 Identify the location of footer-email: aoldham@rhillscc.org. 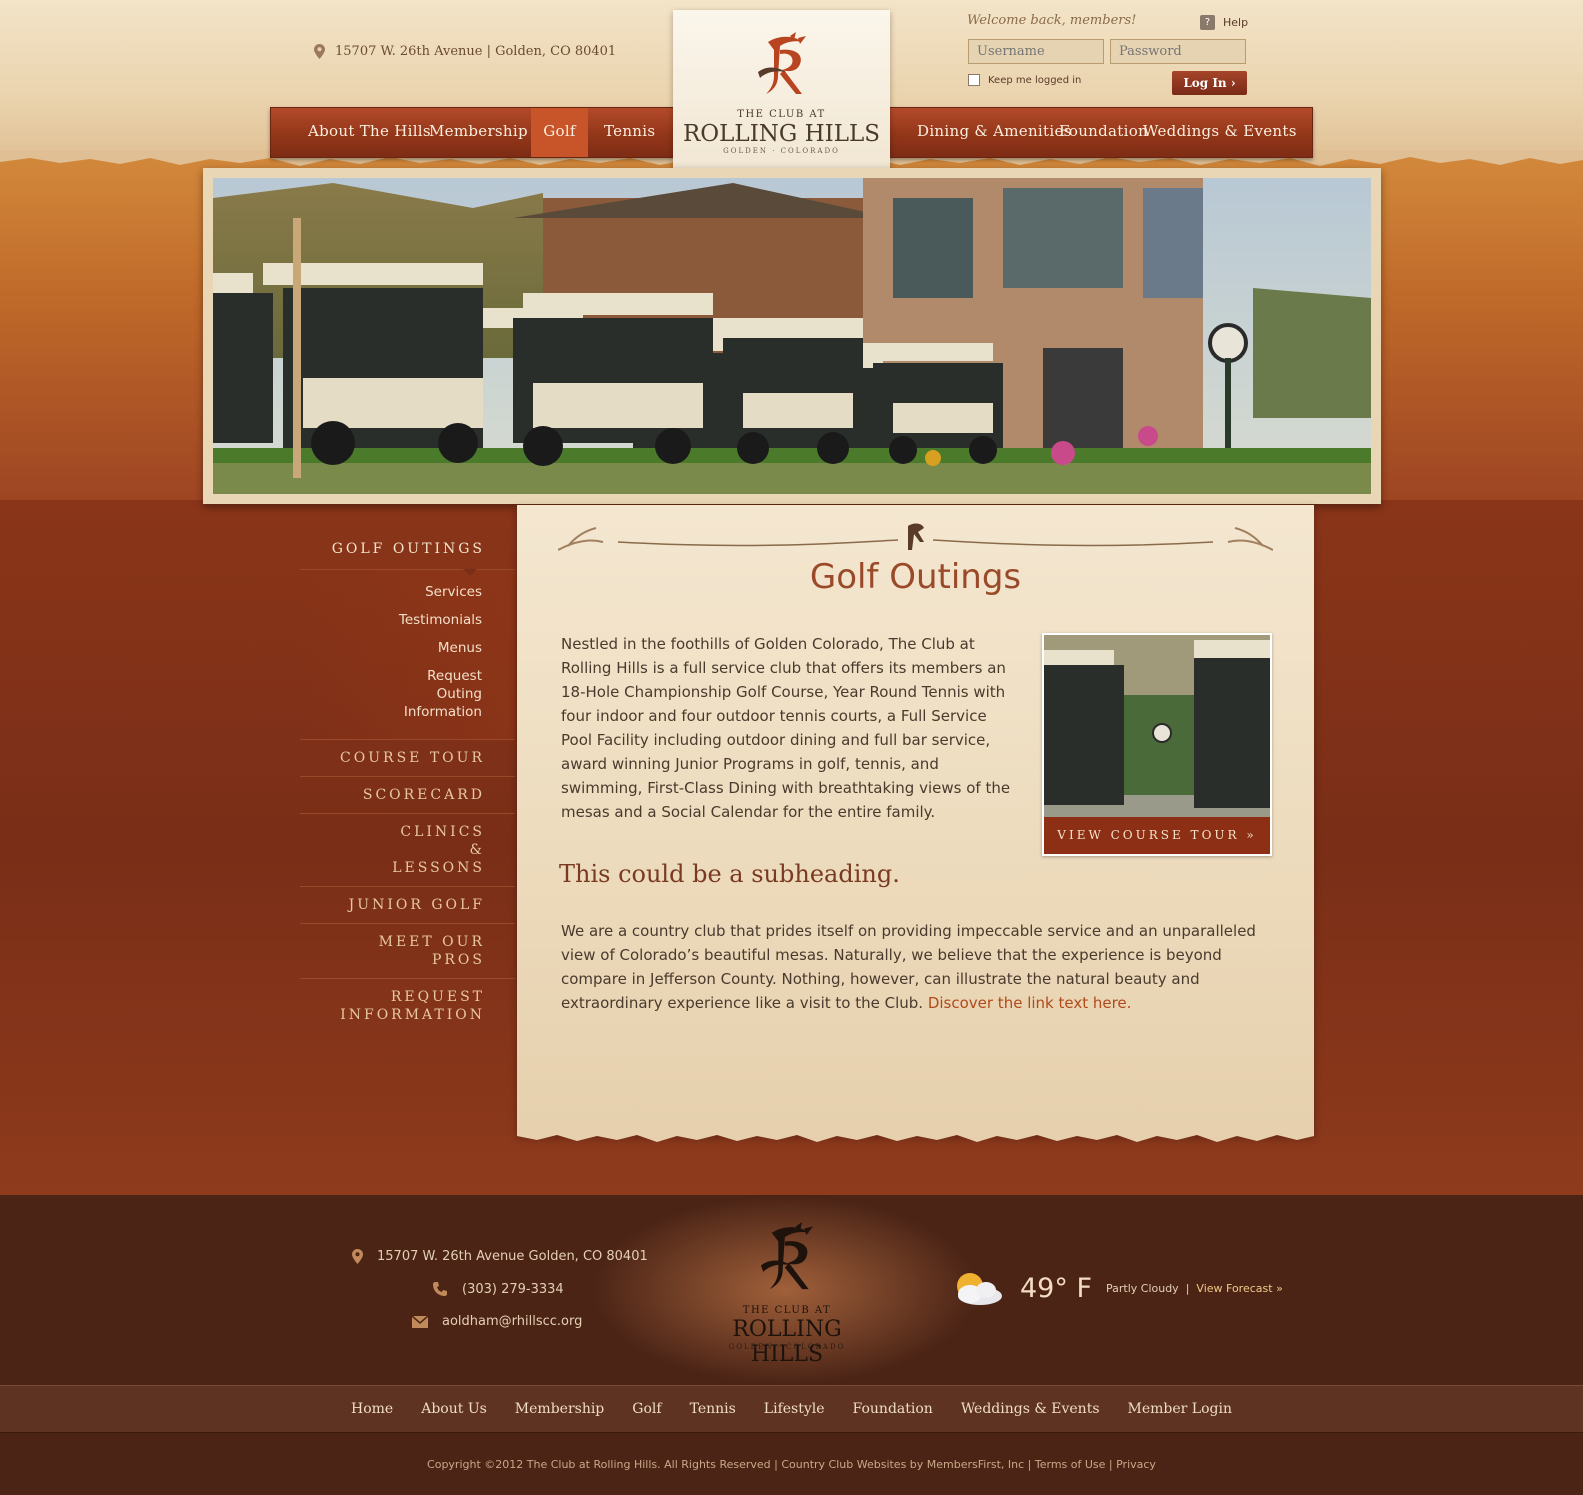
(497, 1321).